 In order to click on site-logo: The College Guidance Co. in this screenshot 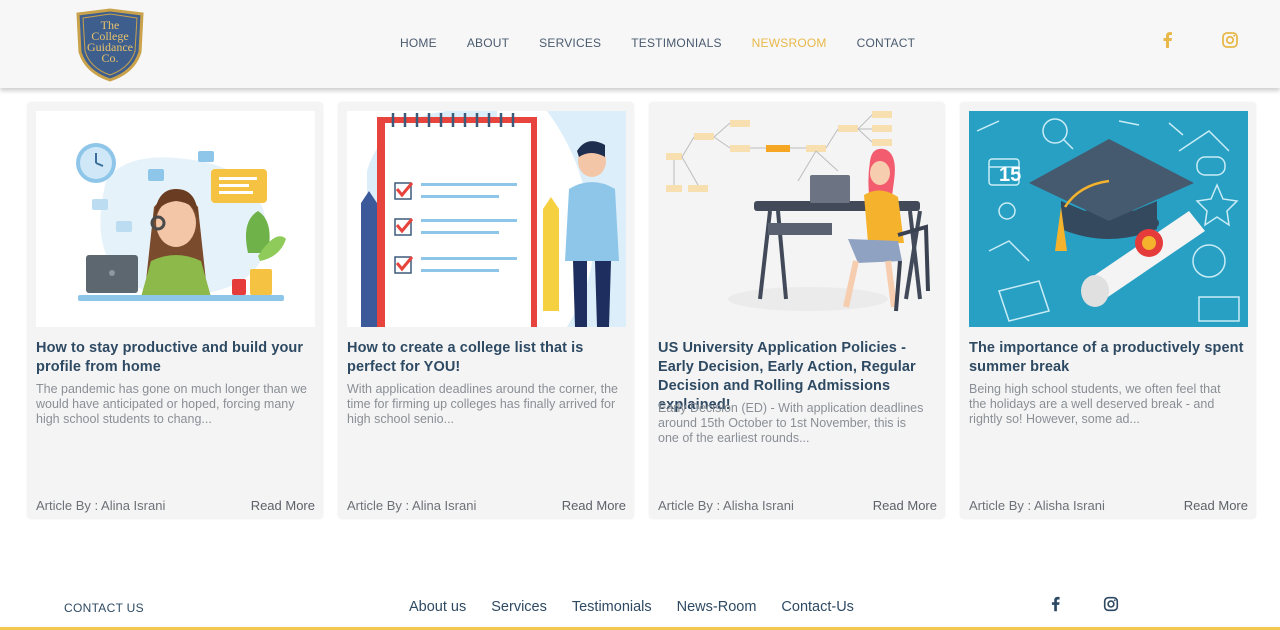, I will do `click(110, 45)`.